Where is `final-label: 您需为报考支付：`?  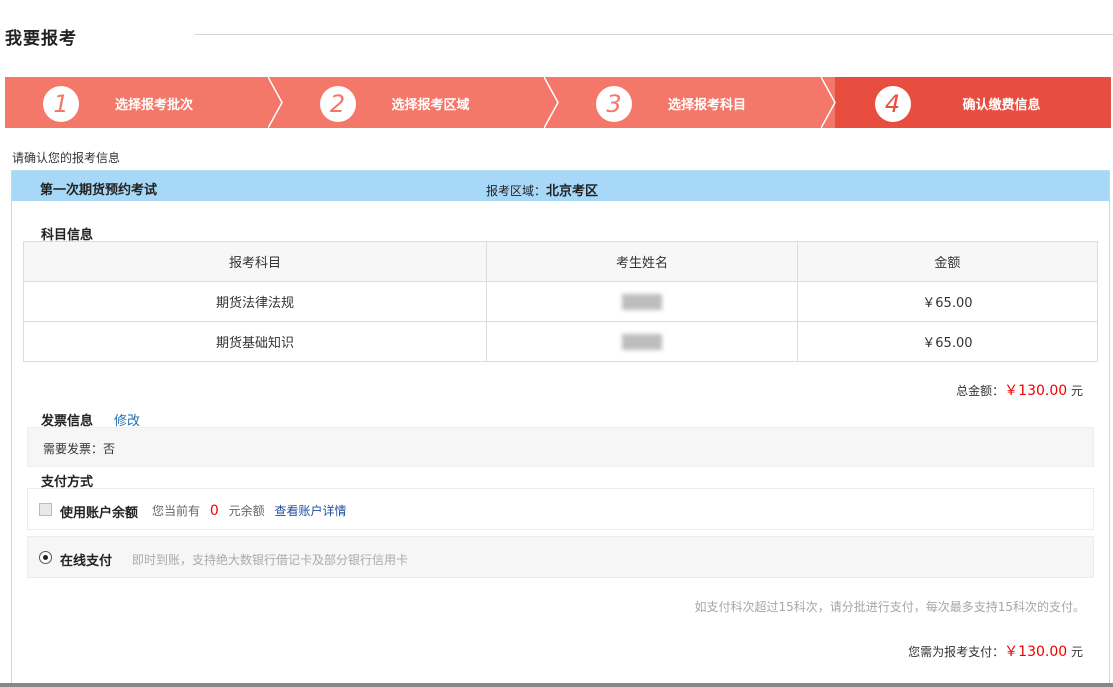
final-label: 您需为报考支付： is located at coordinates (956, 652).